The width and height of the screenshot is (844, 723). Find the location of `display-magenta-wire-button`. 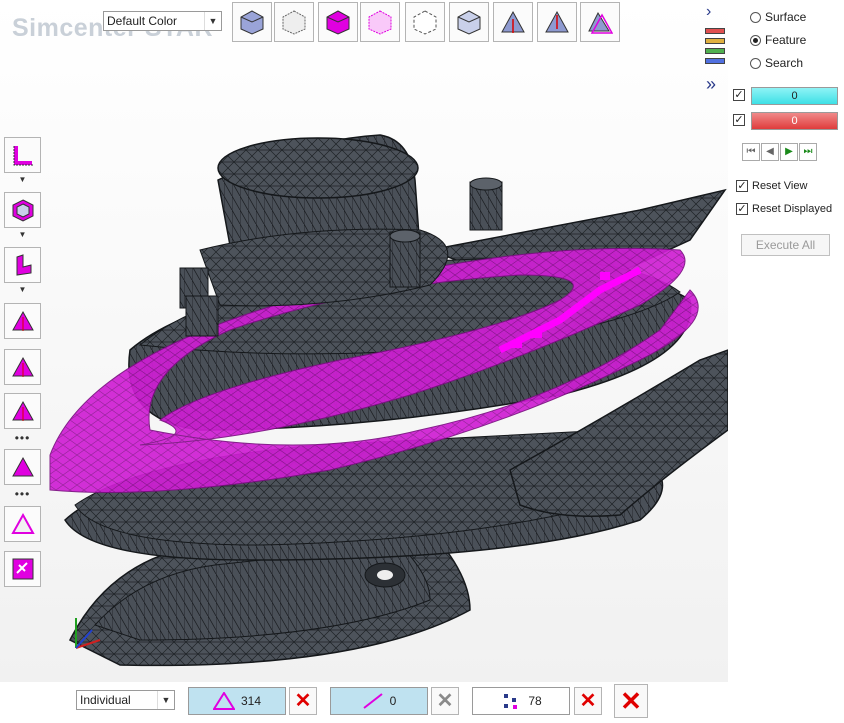

display-magenta-wire-button is located at coordinates (380, 22).